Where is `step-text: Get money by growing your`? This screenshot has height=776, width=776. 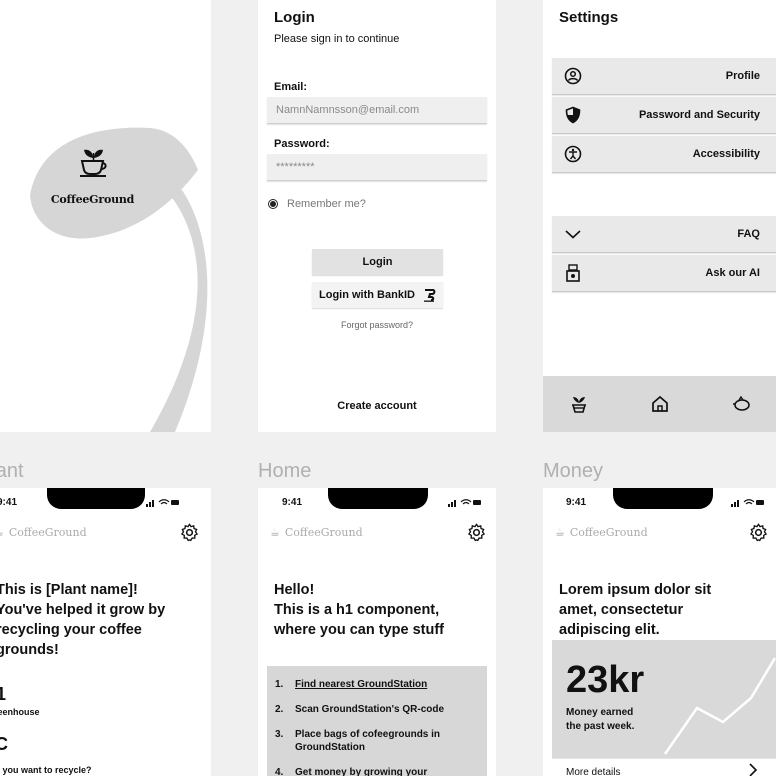
step-text: Get money by growing your is located at coordinates (361, 771).